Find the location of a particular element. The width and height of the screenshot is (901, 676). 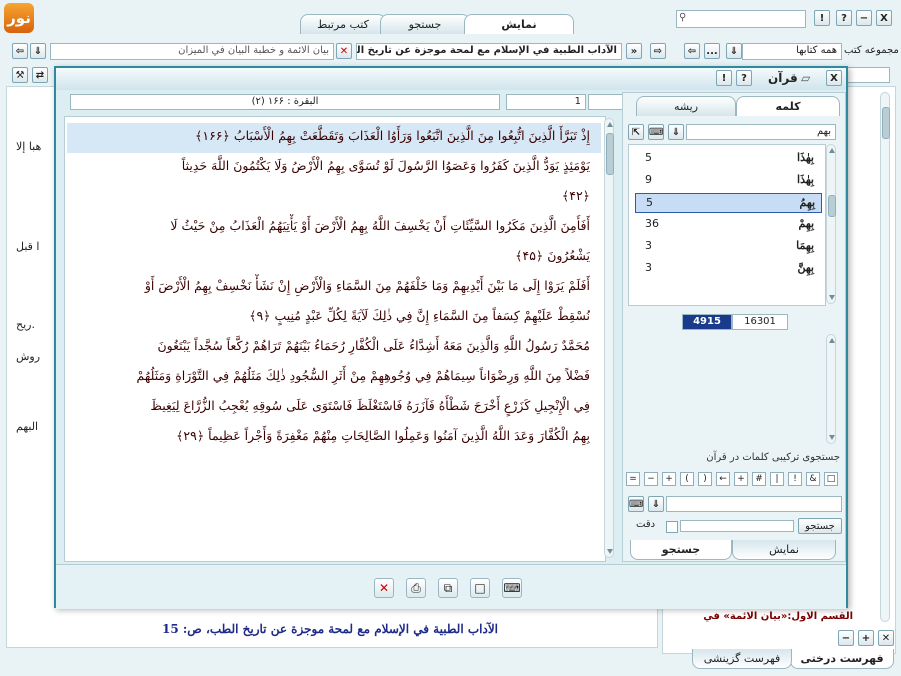

tree-zoom-out: − is located at coordinates (846, 638).